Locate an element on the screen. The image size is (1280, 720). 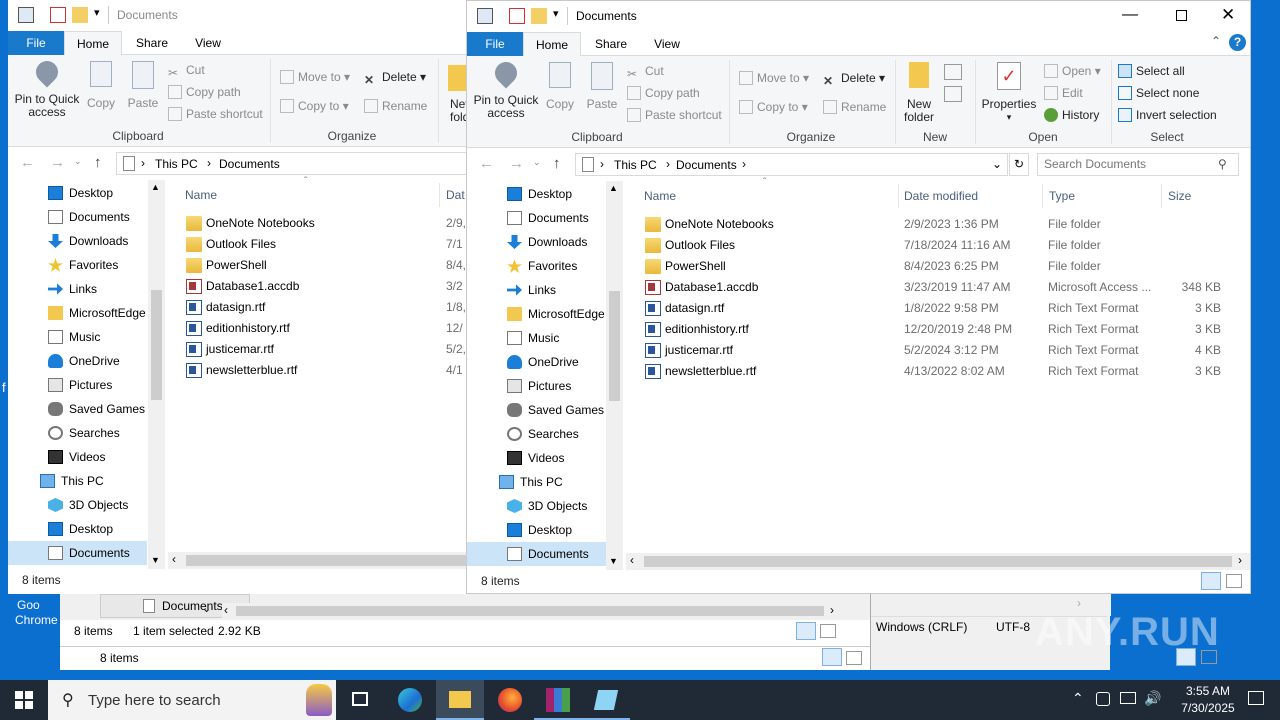
edit-button: Edit is located at coordinates (1063, 93).